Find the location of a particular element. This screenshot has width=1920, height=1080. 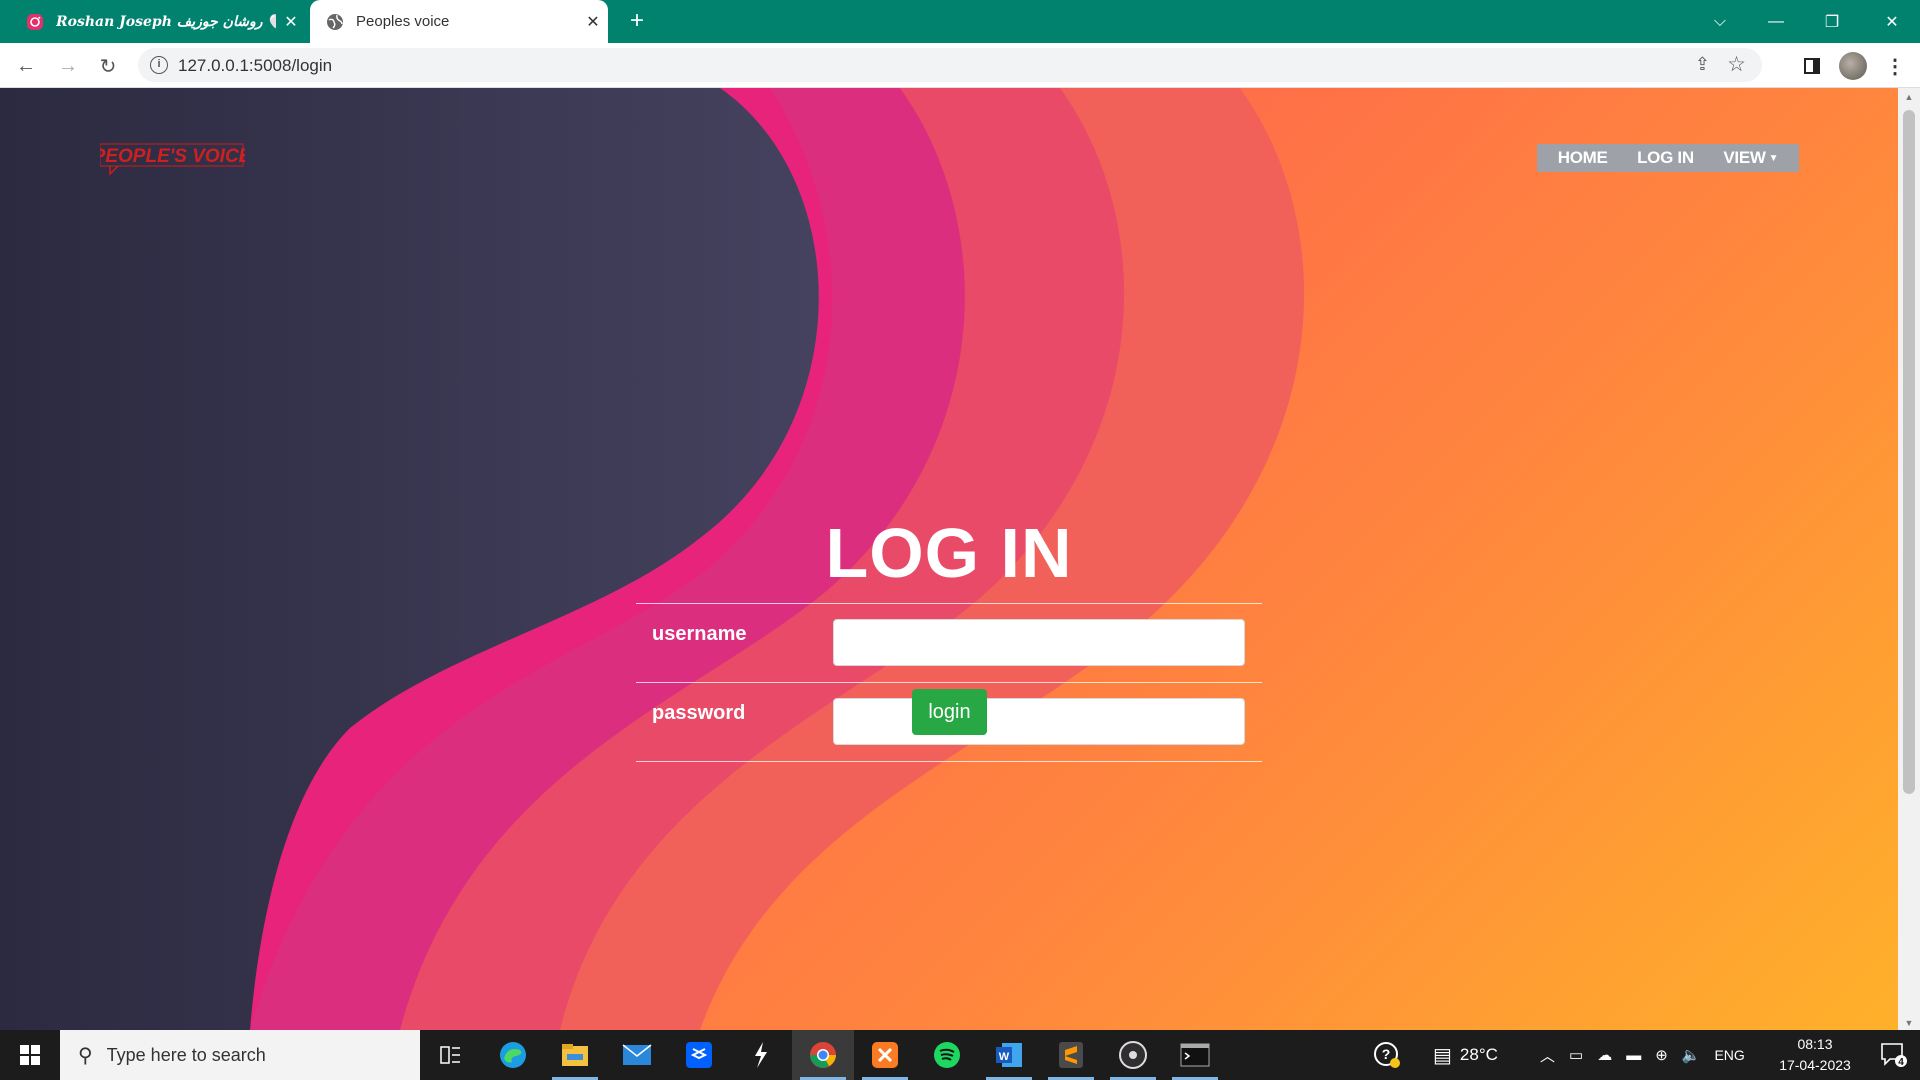

taskbar-clock: 08:13 17-04-2023 is located at coordinates (1815, 1055).